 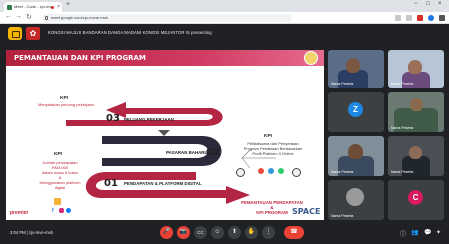 I want to click on extensions-area, so click(x=420, y=18).